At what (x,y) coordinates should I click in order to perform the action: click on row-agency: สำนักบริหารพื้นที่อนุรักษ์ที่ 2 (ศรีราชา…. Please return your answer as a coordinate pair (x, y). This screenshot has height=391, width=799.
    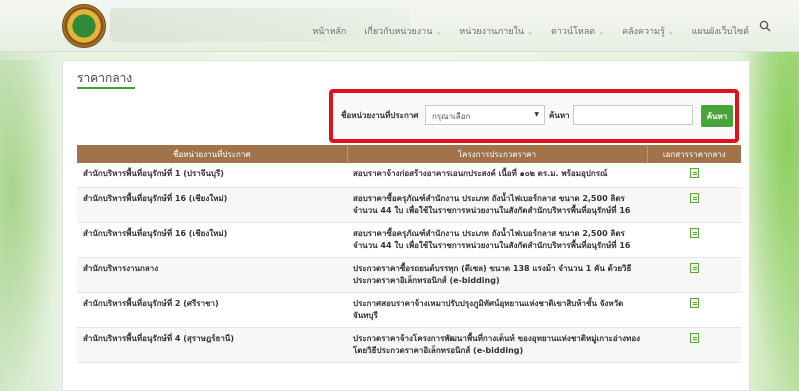
    Looking at the image, I should click on (212, 310).